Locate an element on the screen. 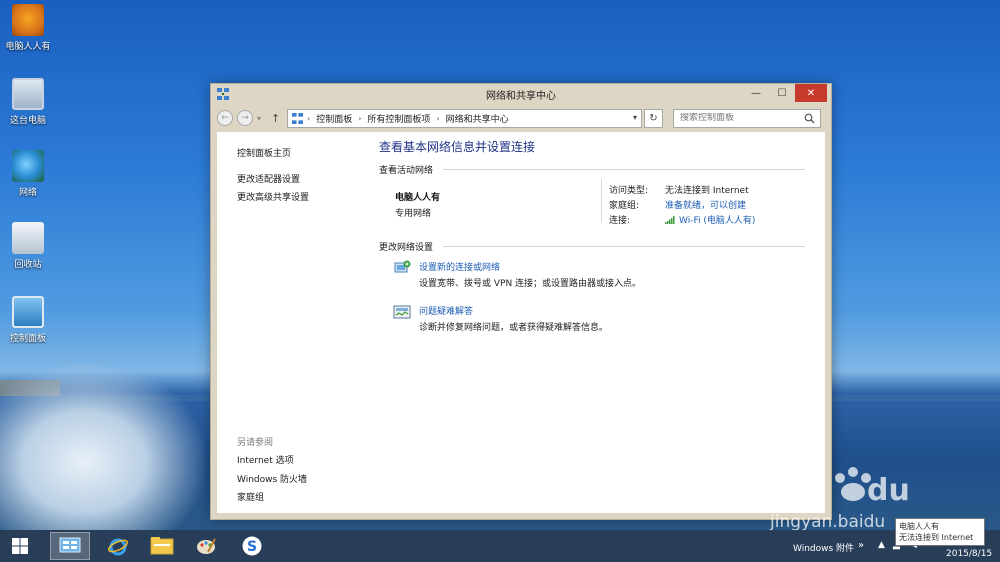  internet-explorer-icon is located at coordinates (118, 547).